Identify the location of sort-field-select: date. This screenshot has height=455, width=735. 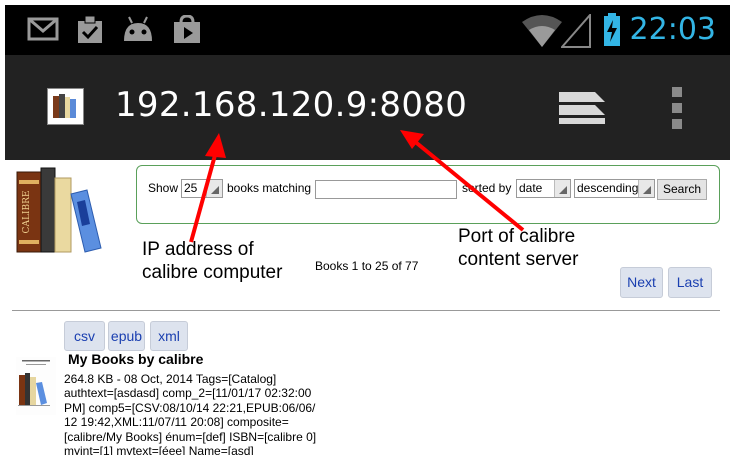
(543, 188).